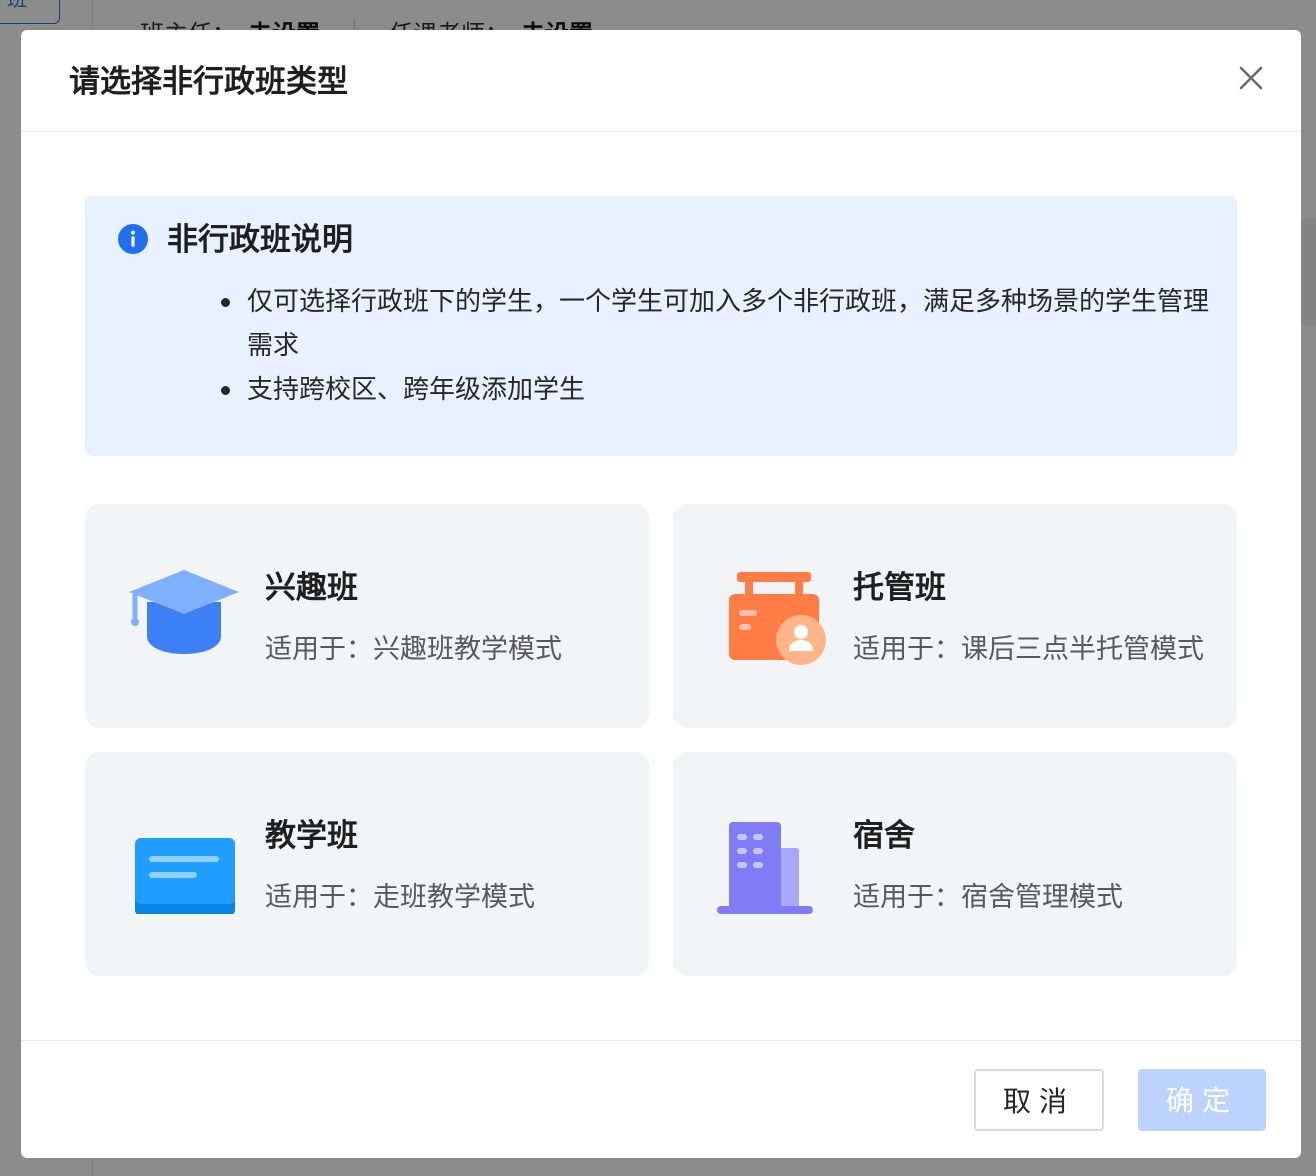  What do you see at coordinates (988, 897) in the screenshot?
I see `option-description: 适用于：宿舍管理模式` at bounding box center [988, 897].